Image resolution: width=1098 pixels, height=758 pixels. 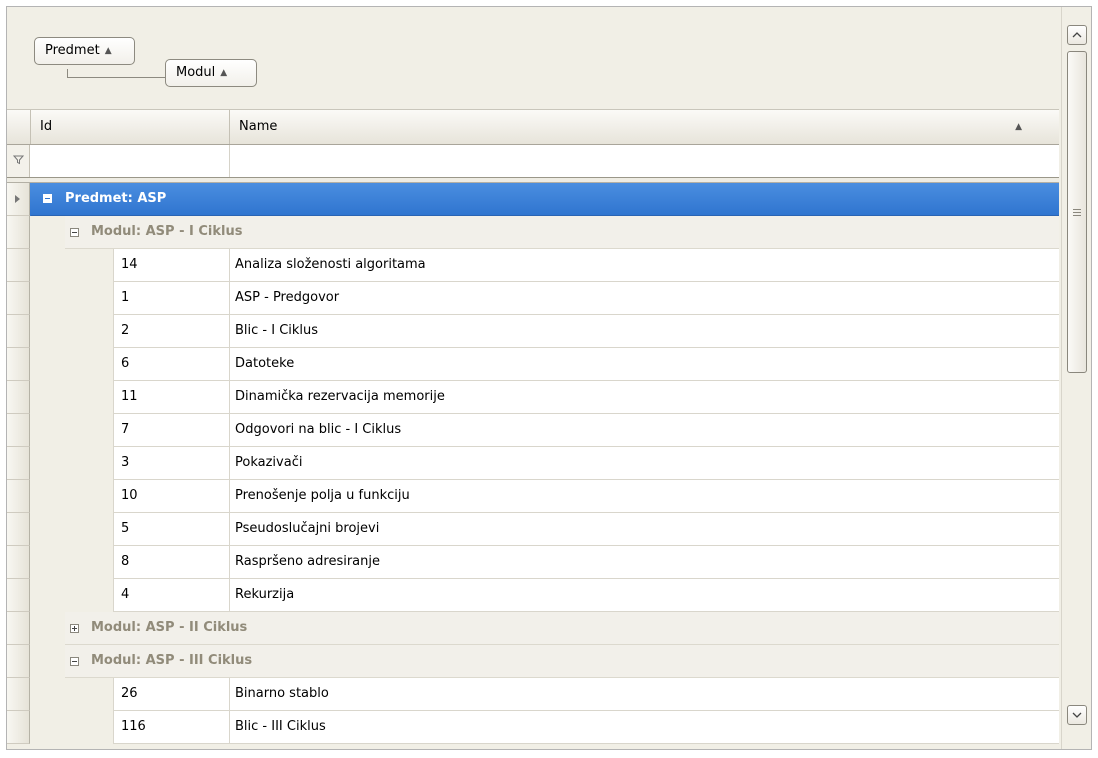 What do you see at coordinates (125, 463) in the screenshot?
I see `cell-id: 3` at bounding box center [125, 463].